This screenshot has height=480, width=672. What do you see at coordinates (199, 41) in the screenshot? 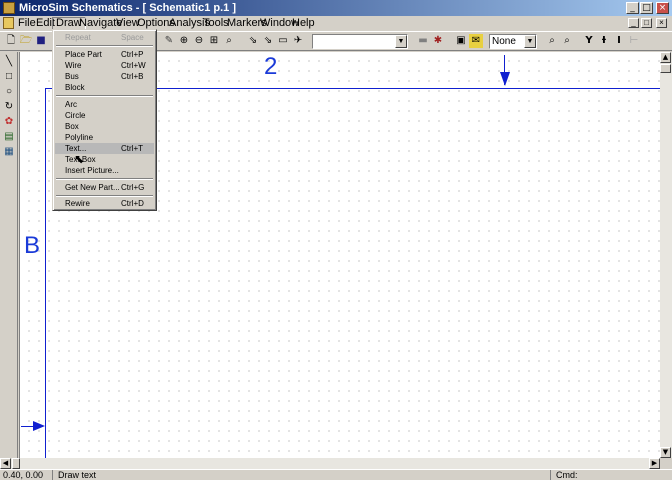
I see `zoom-out-icon: ⊖` at bounding box center [199, 41].